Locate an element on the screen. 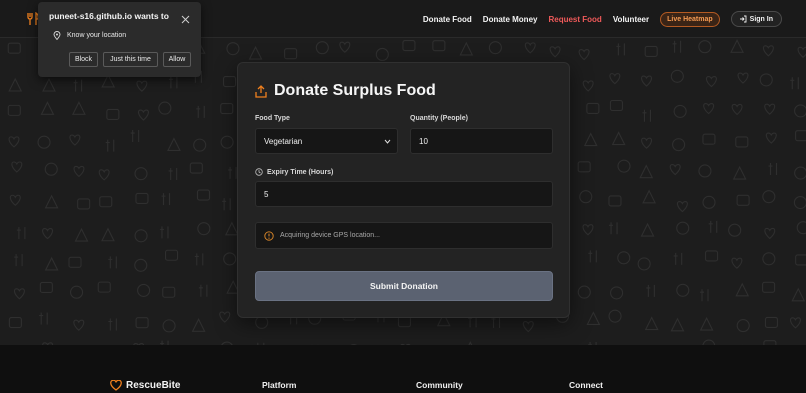 The width and height of the screenshot is (806, 393). food-type-select: Vegetarian is located at coordinates (326, 141).